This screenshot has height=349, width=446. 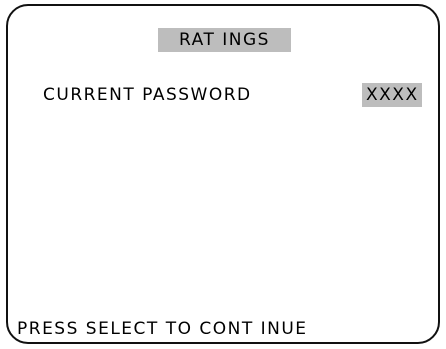 What do you see at coordinates (162, 329) in the screenshot?
I see `press-select-instruction: PRESS SELECT TO CONT INUE` at bounding box center [162, 329].